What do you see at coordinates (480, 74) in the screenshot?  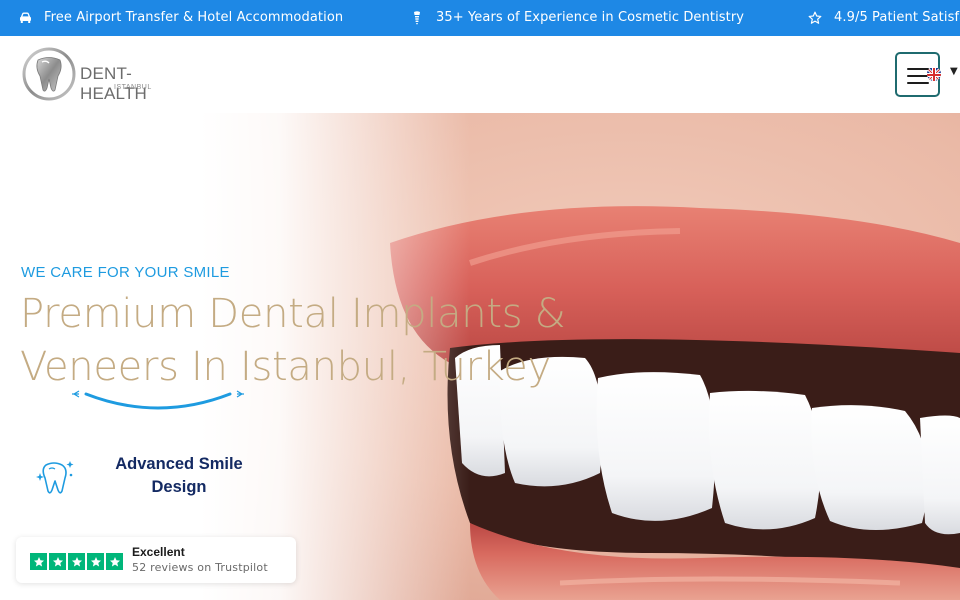 I see `site-header: DENT-HEALTH ISTANBUL ▼` at bounding box center [480, 74].